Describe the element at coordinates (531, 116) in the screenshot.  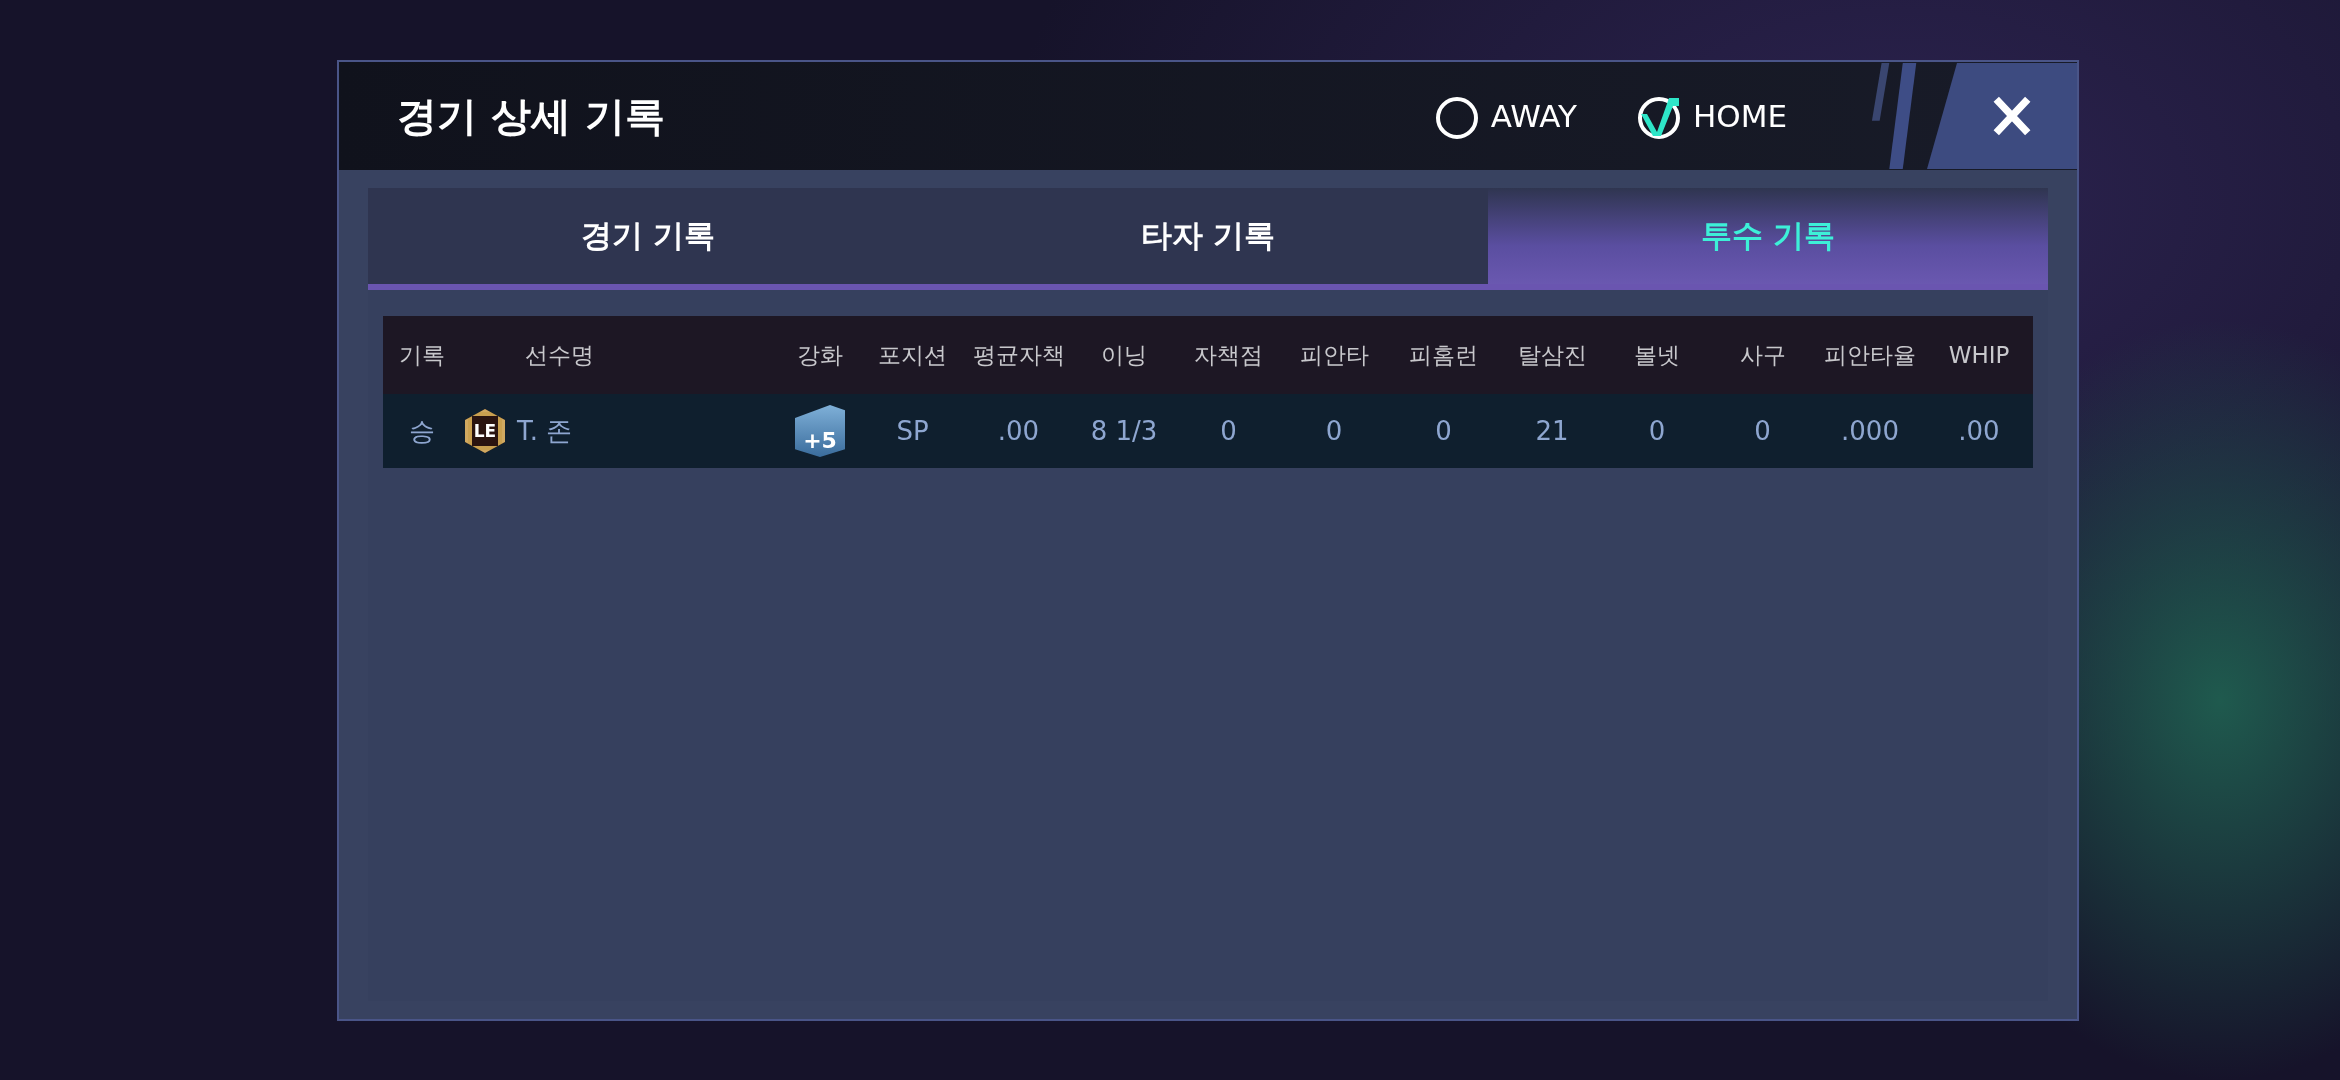
I see `dialog-title: 경기 상세 기록` at that location.